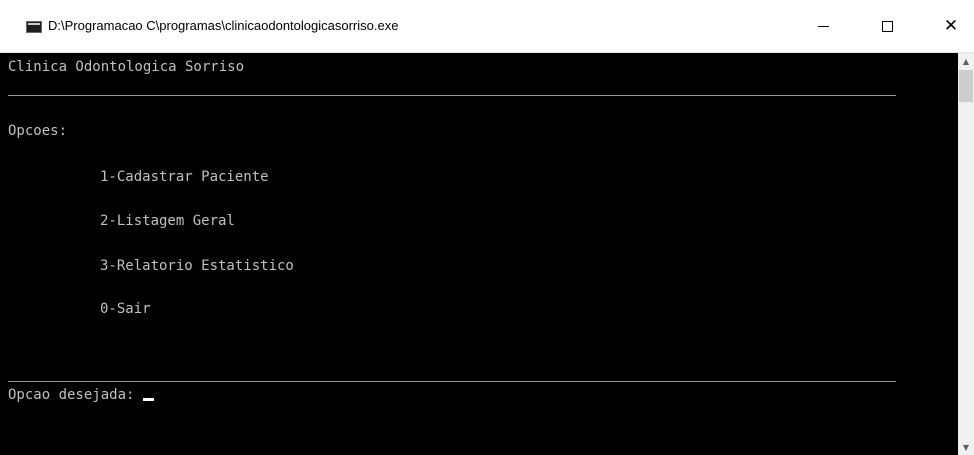 Image resolution: width=974 pixels, height=455 pixels. I want to click on input-prompt-line: Opcao desejada:, so click(81, 395).